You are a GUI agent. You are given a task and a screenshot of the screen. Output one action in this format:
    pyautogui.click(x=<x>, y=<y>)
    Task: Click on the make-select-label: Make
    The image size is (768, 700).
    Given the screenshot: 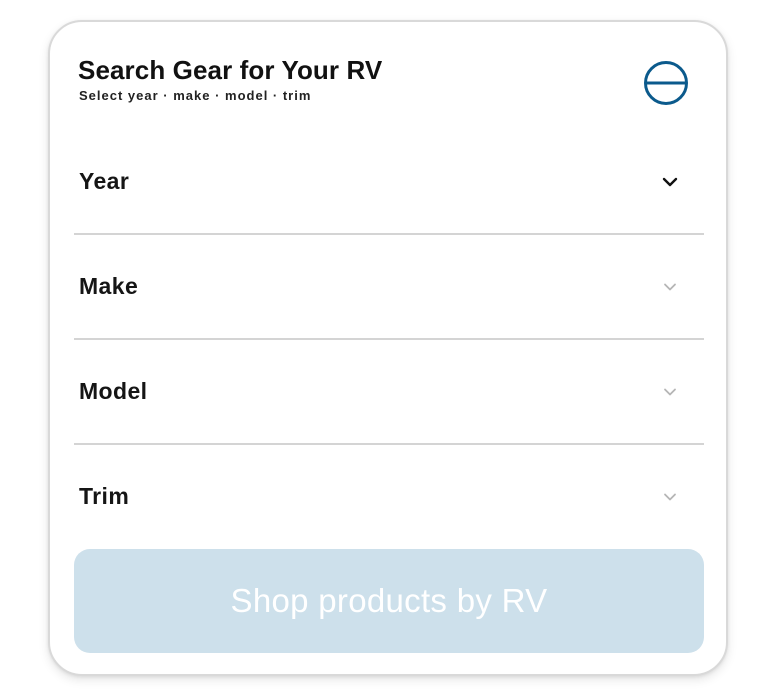 What is the action you would take?
    pyautogui.click(x=109, y=286)
    